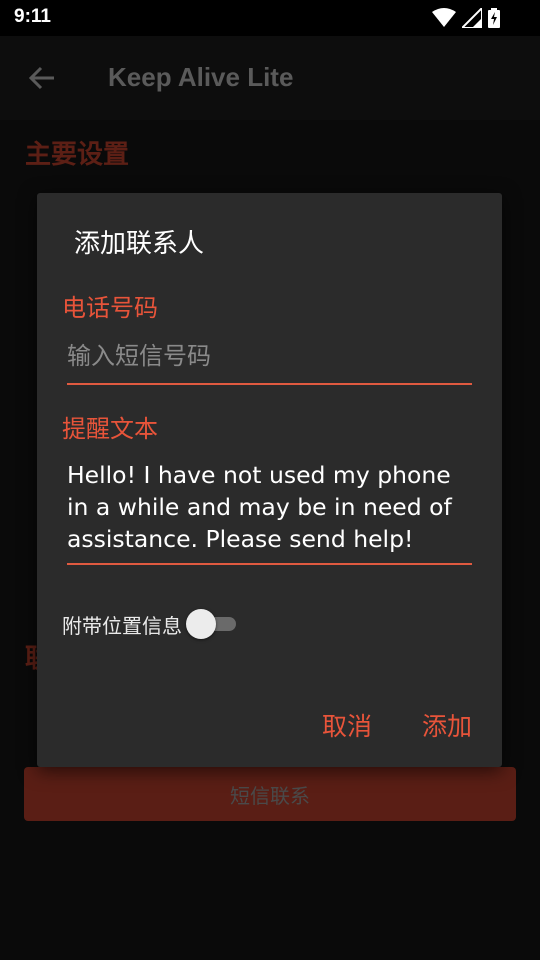  I want to click on add-button: 添加, so click(447, 725).